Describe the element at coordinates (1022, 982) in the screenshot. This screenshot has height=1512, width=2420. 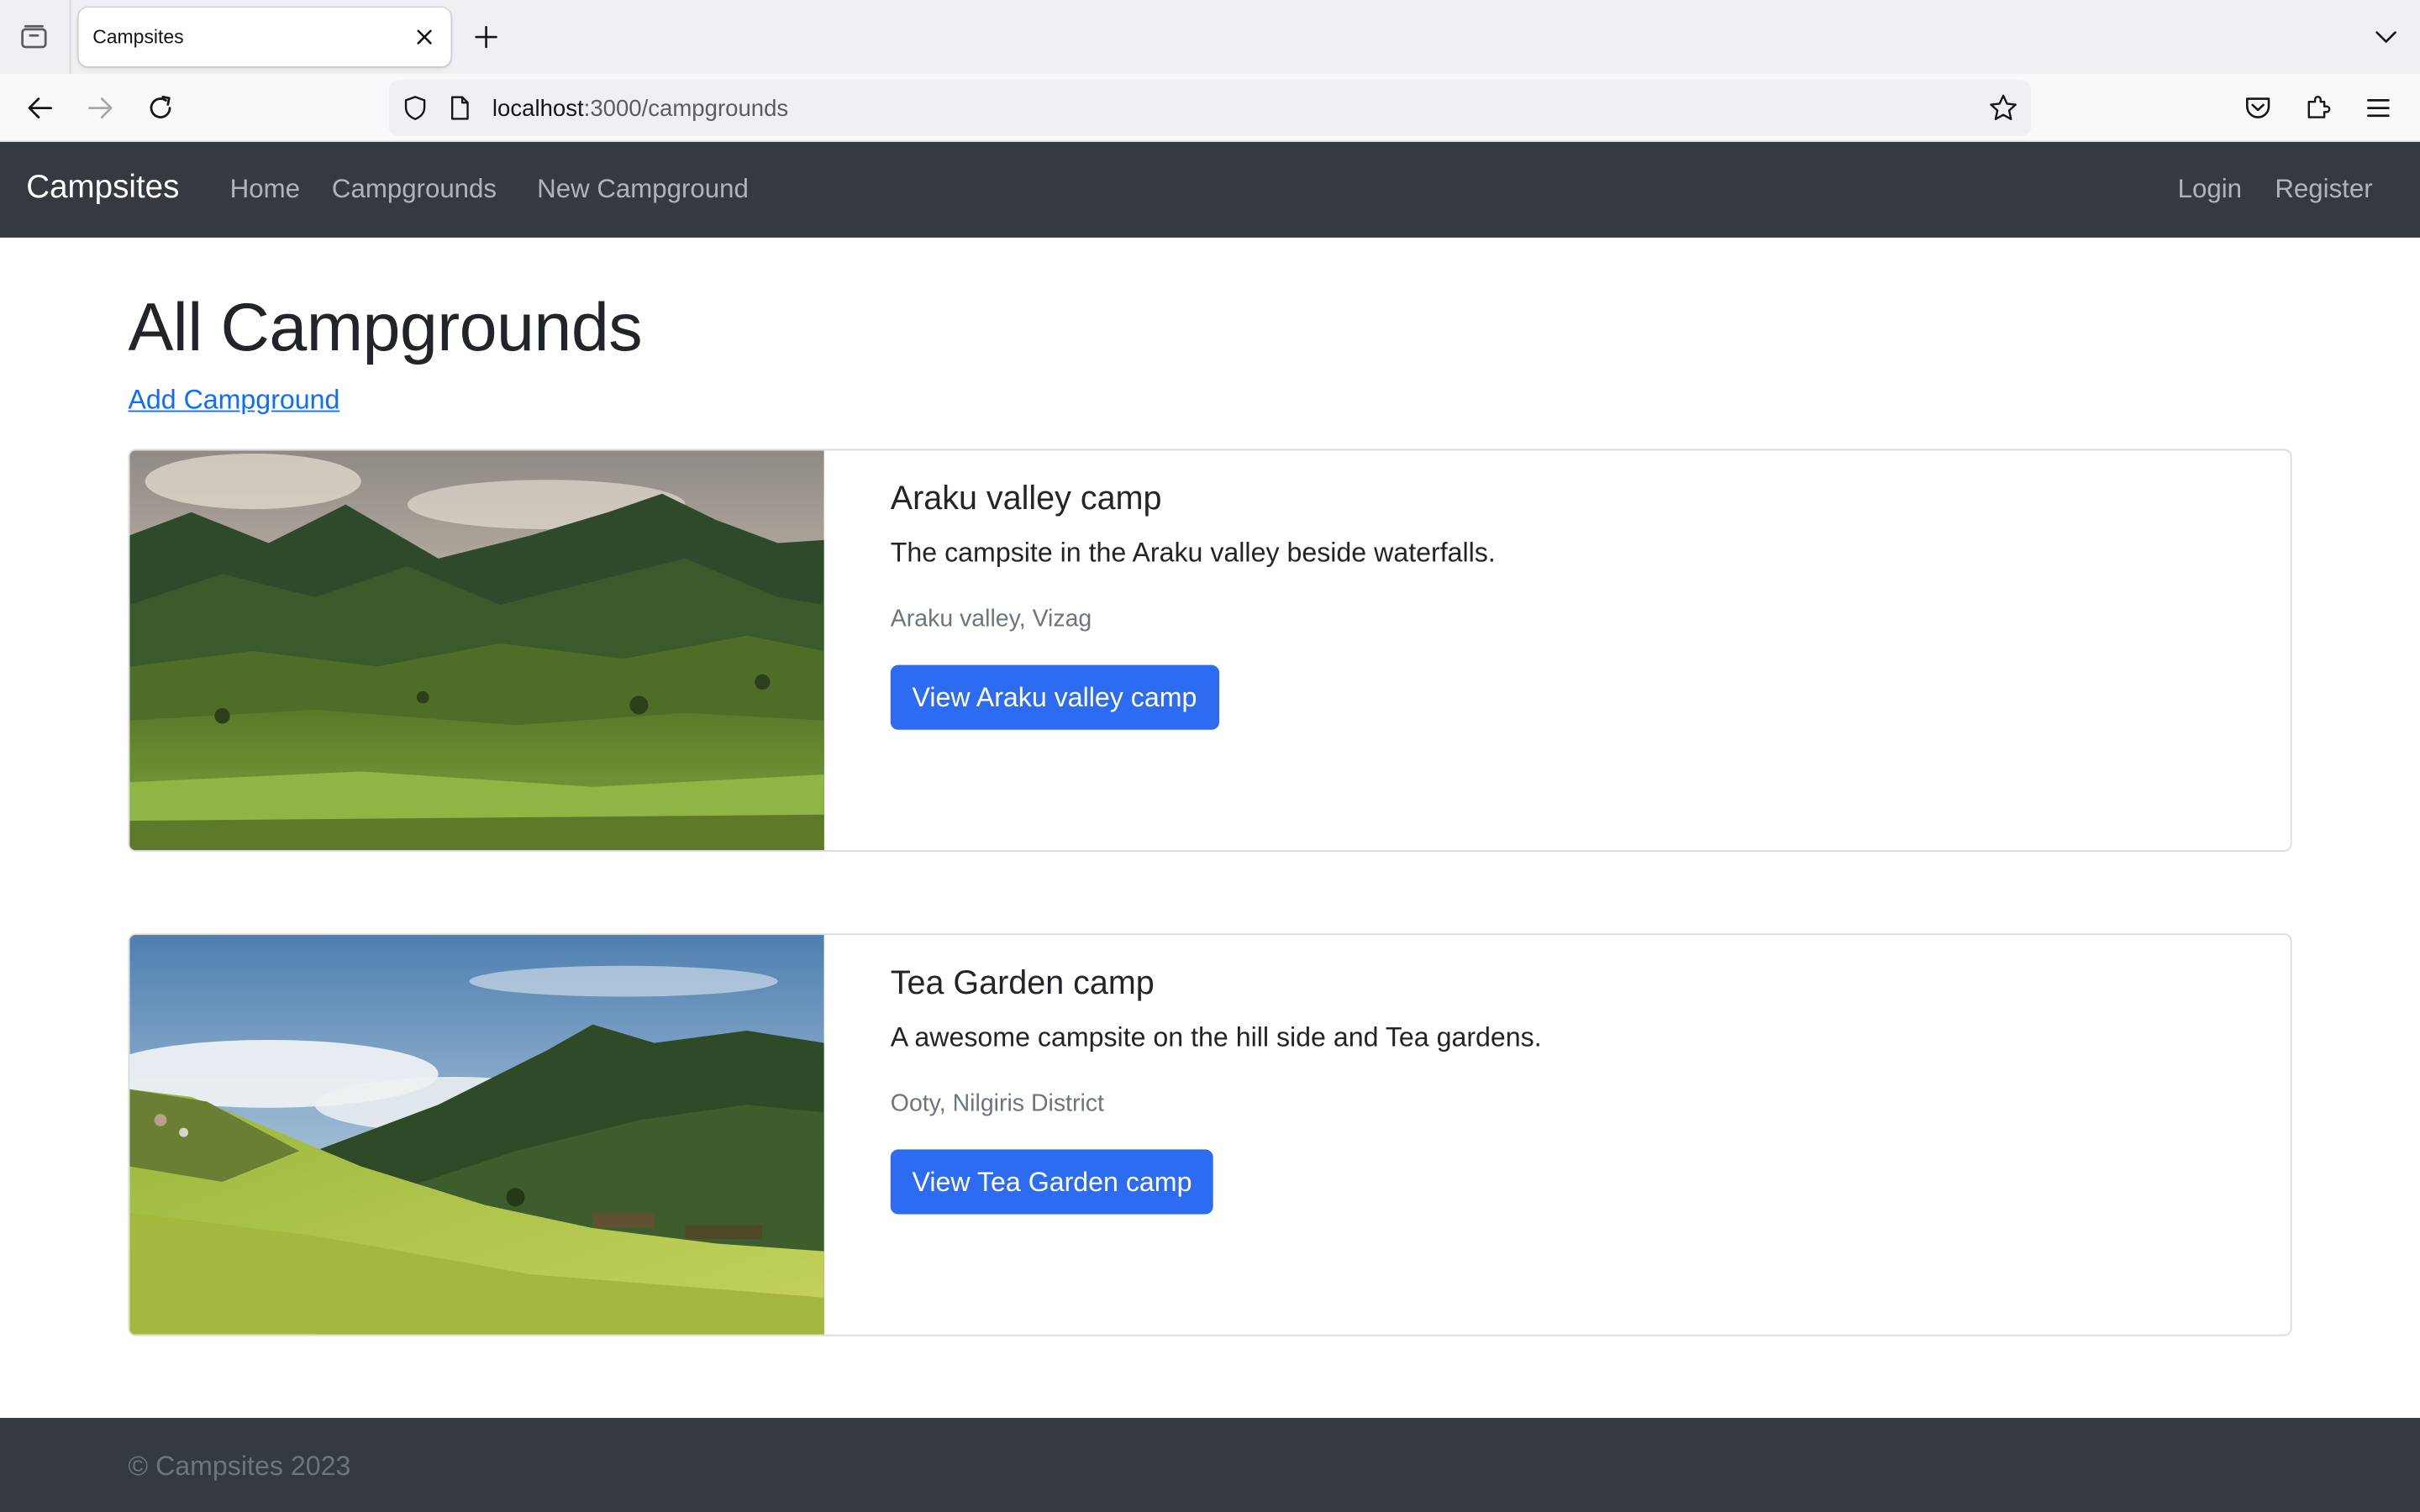
I see `campground-title: Tea Garden camp` at that location.